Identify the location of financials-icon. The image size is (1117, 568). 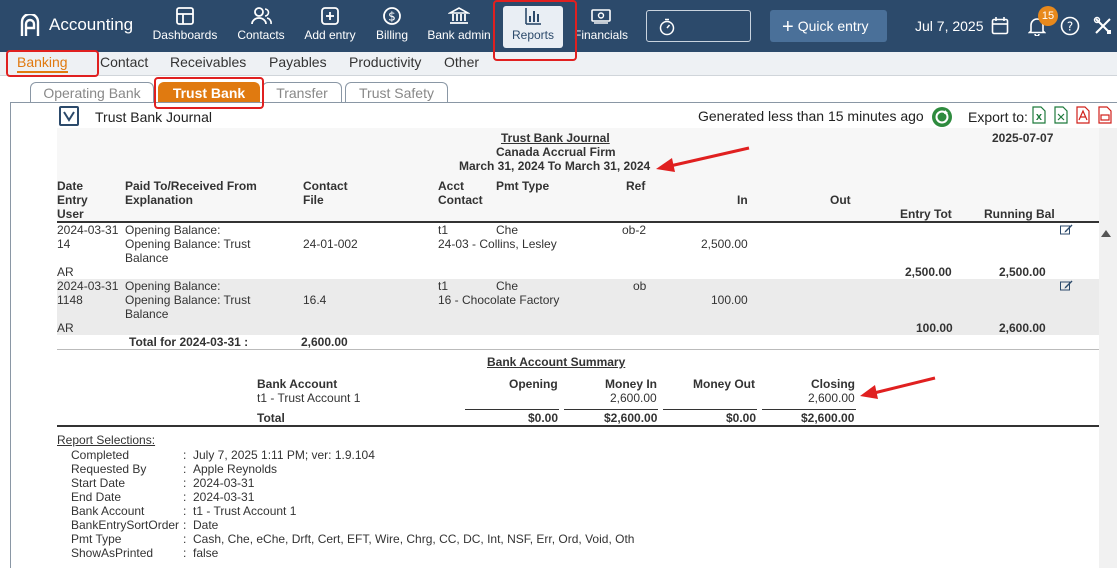
(601, 16).